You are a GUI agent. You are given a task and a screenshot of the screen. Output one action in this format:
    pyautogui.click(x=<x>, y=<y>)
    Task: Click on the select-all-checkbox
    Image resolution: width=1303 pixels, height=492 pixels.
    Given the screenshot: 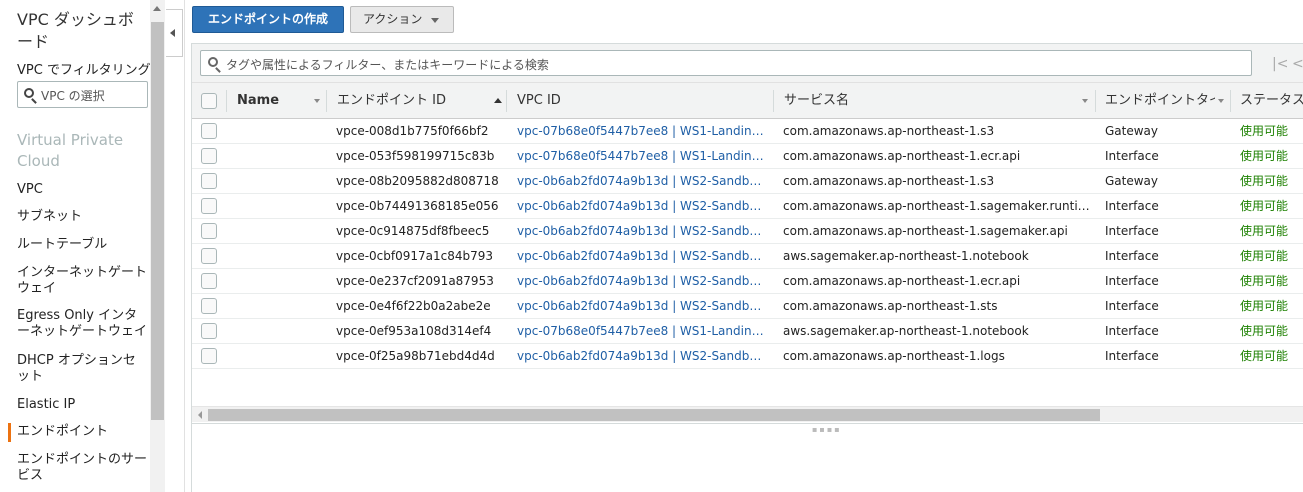 What is the action you would take?
    pyautogui.click(x=209, y=101)
    